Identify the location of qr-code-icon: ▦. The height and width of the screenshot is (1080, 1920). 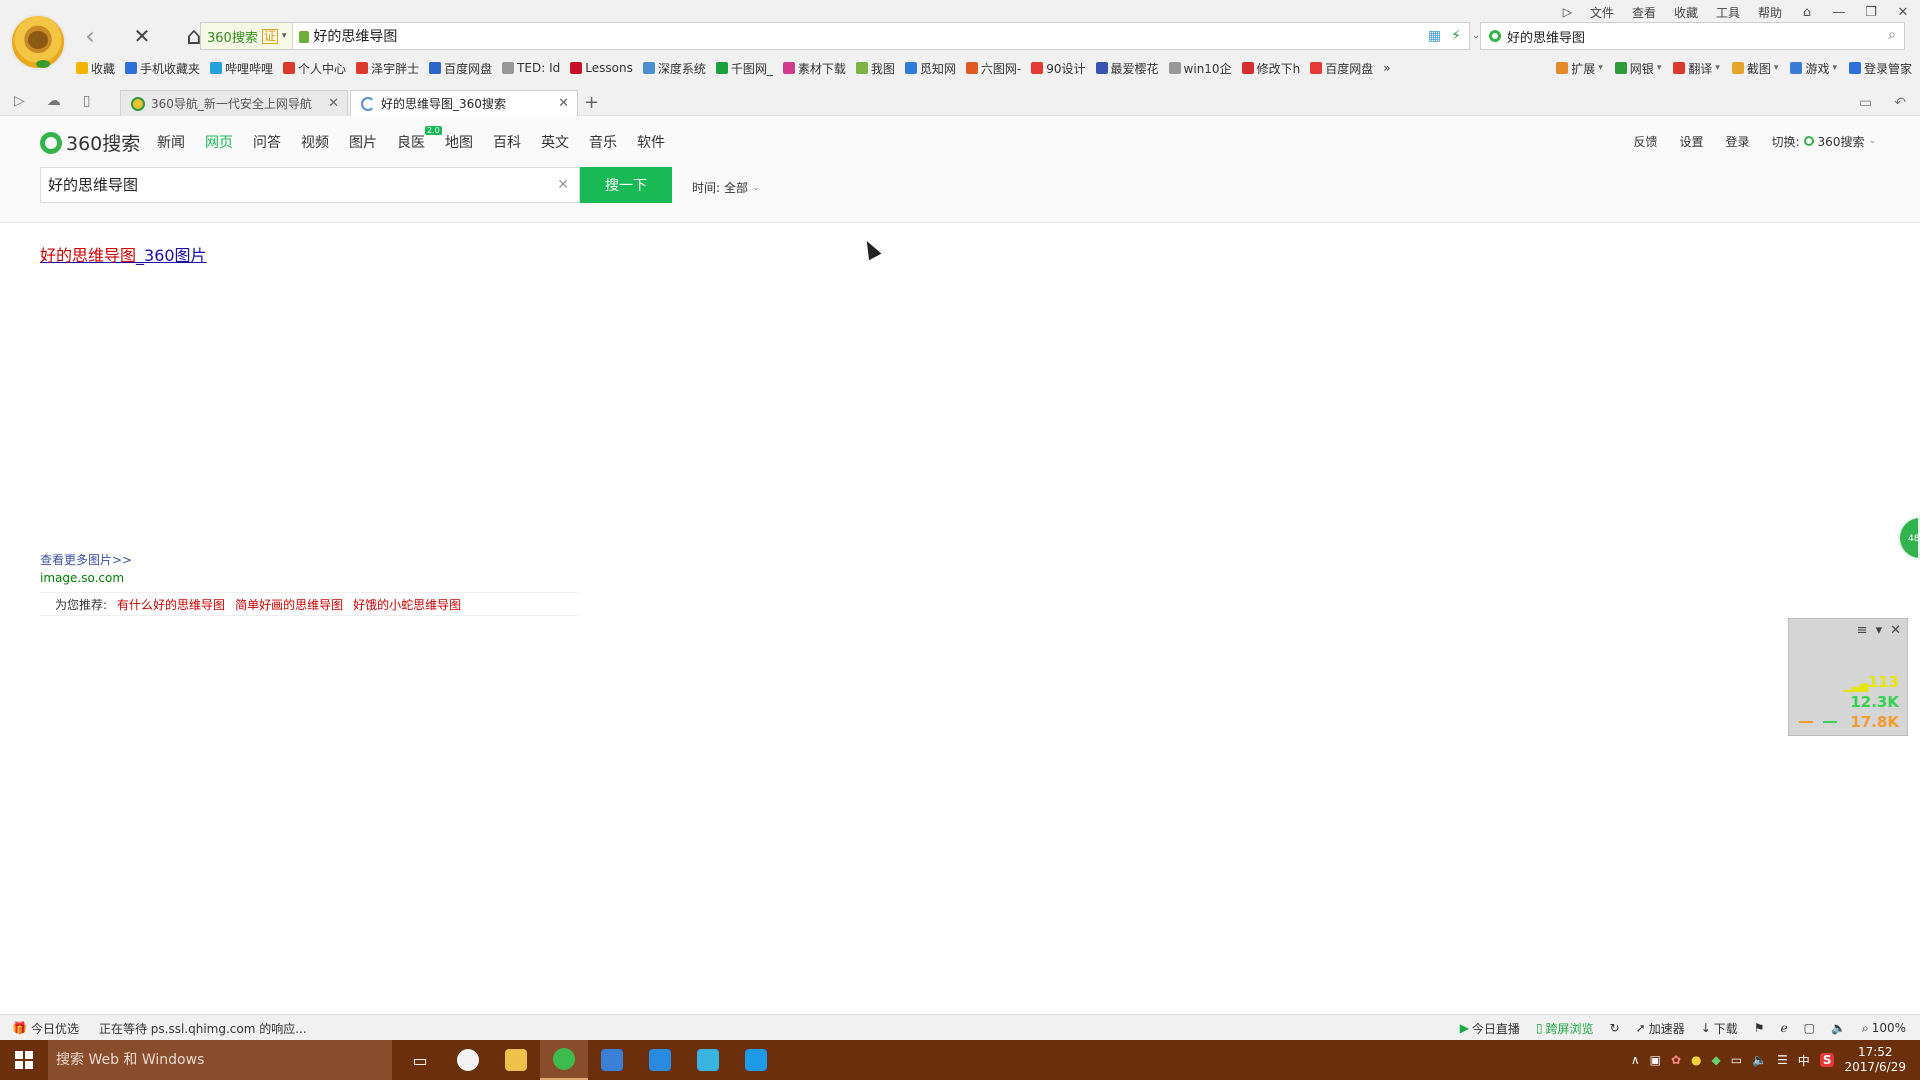
(1434, 36).